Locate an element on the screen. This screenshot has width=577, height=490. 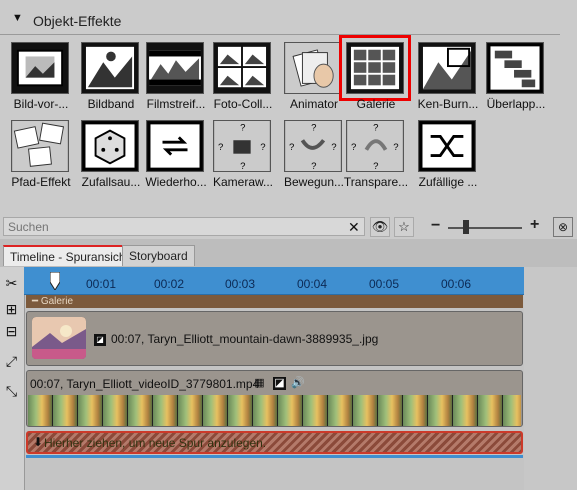
fit-height-icon: ⤡ is located at coordinates (11, 391).